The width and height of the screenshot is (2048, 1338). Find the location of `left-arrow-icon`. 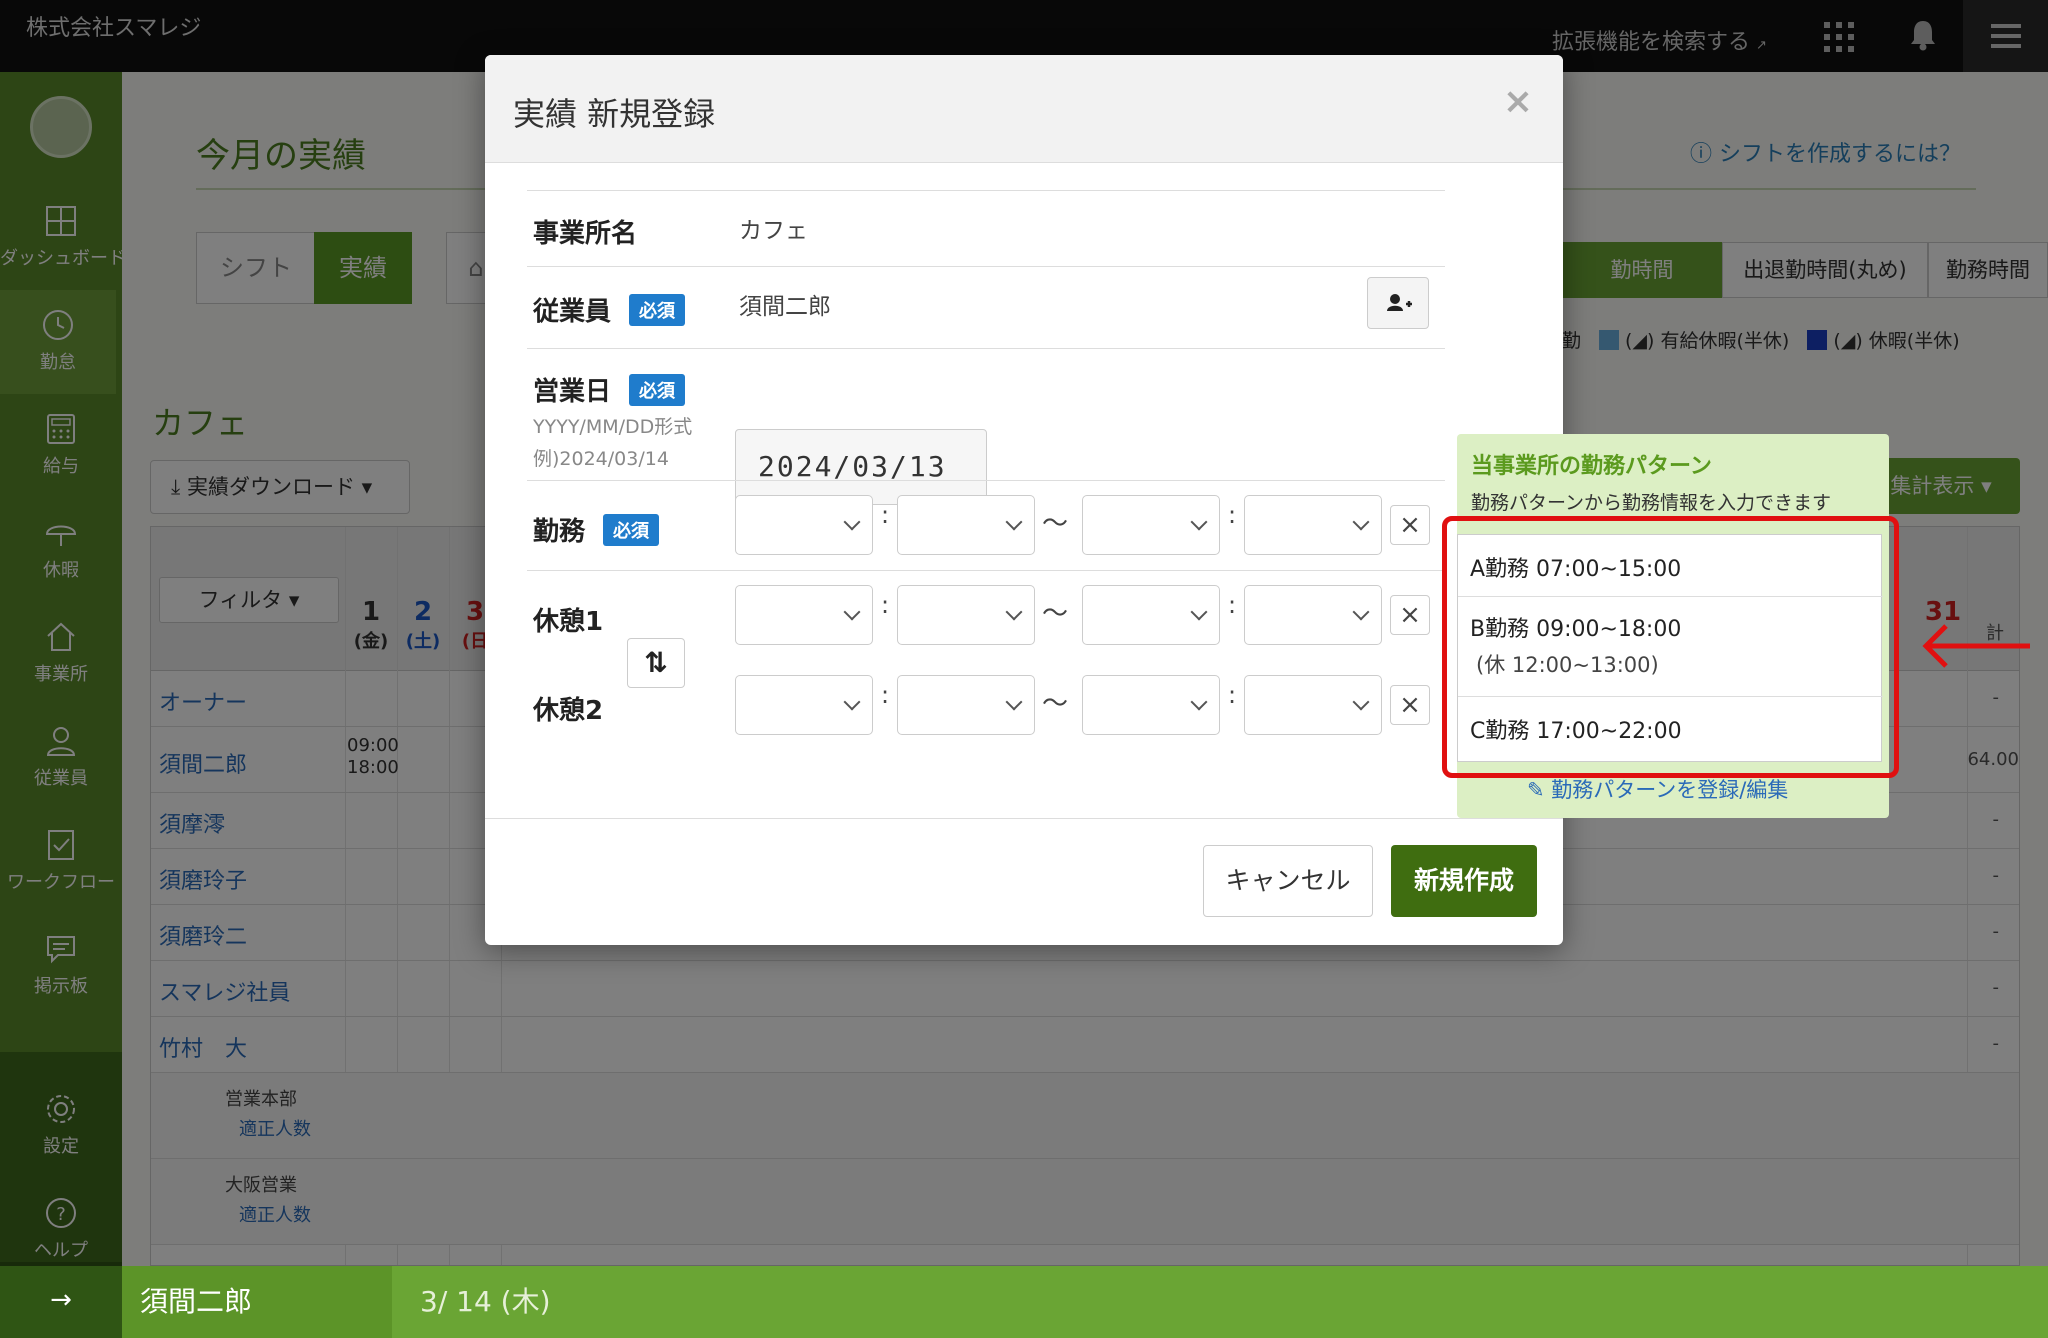

left-arrow-icon is located at coordinates (1976, 646).